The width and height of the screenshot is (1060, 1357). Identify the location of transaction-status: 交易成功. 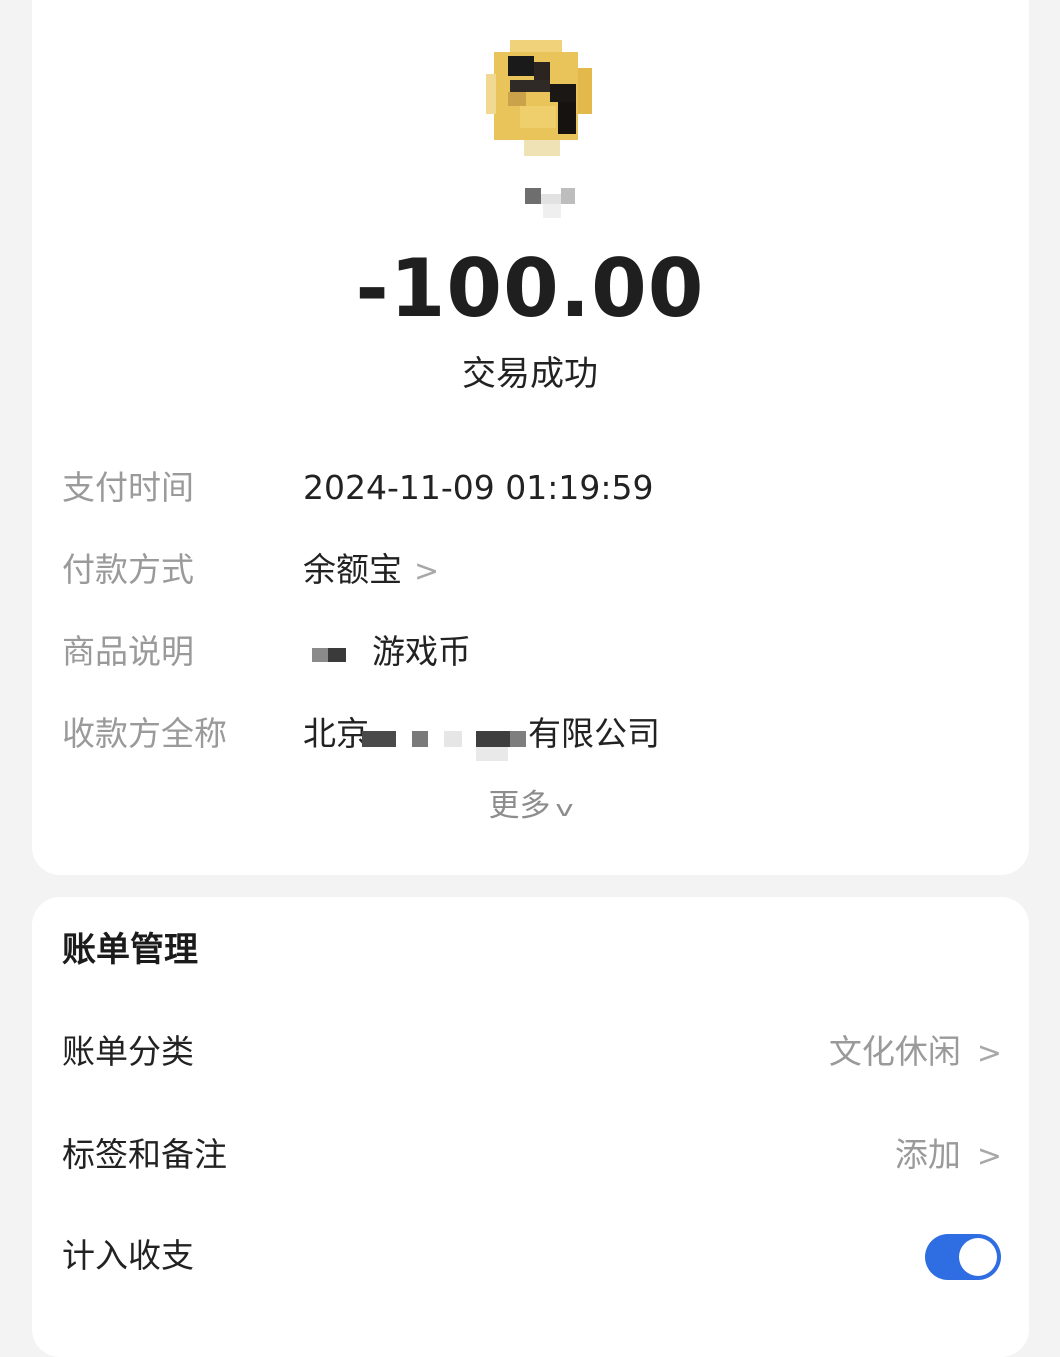
(530, 374).